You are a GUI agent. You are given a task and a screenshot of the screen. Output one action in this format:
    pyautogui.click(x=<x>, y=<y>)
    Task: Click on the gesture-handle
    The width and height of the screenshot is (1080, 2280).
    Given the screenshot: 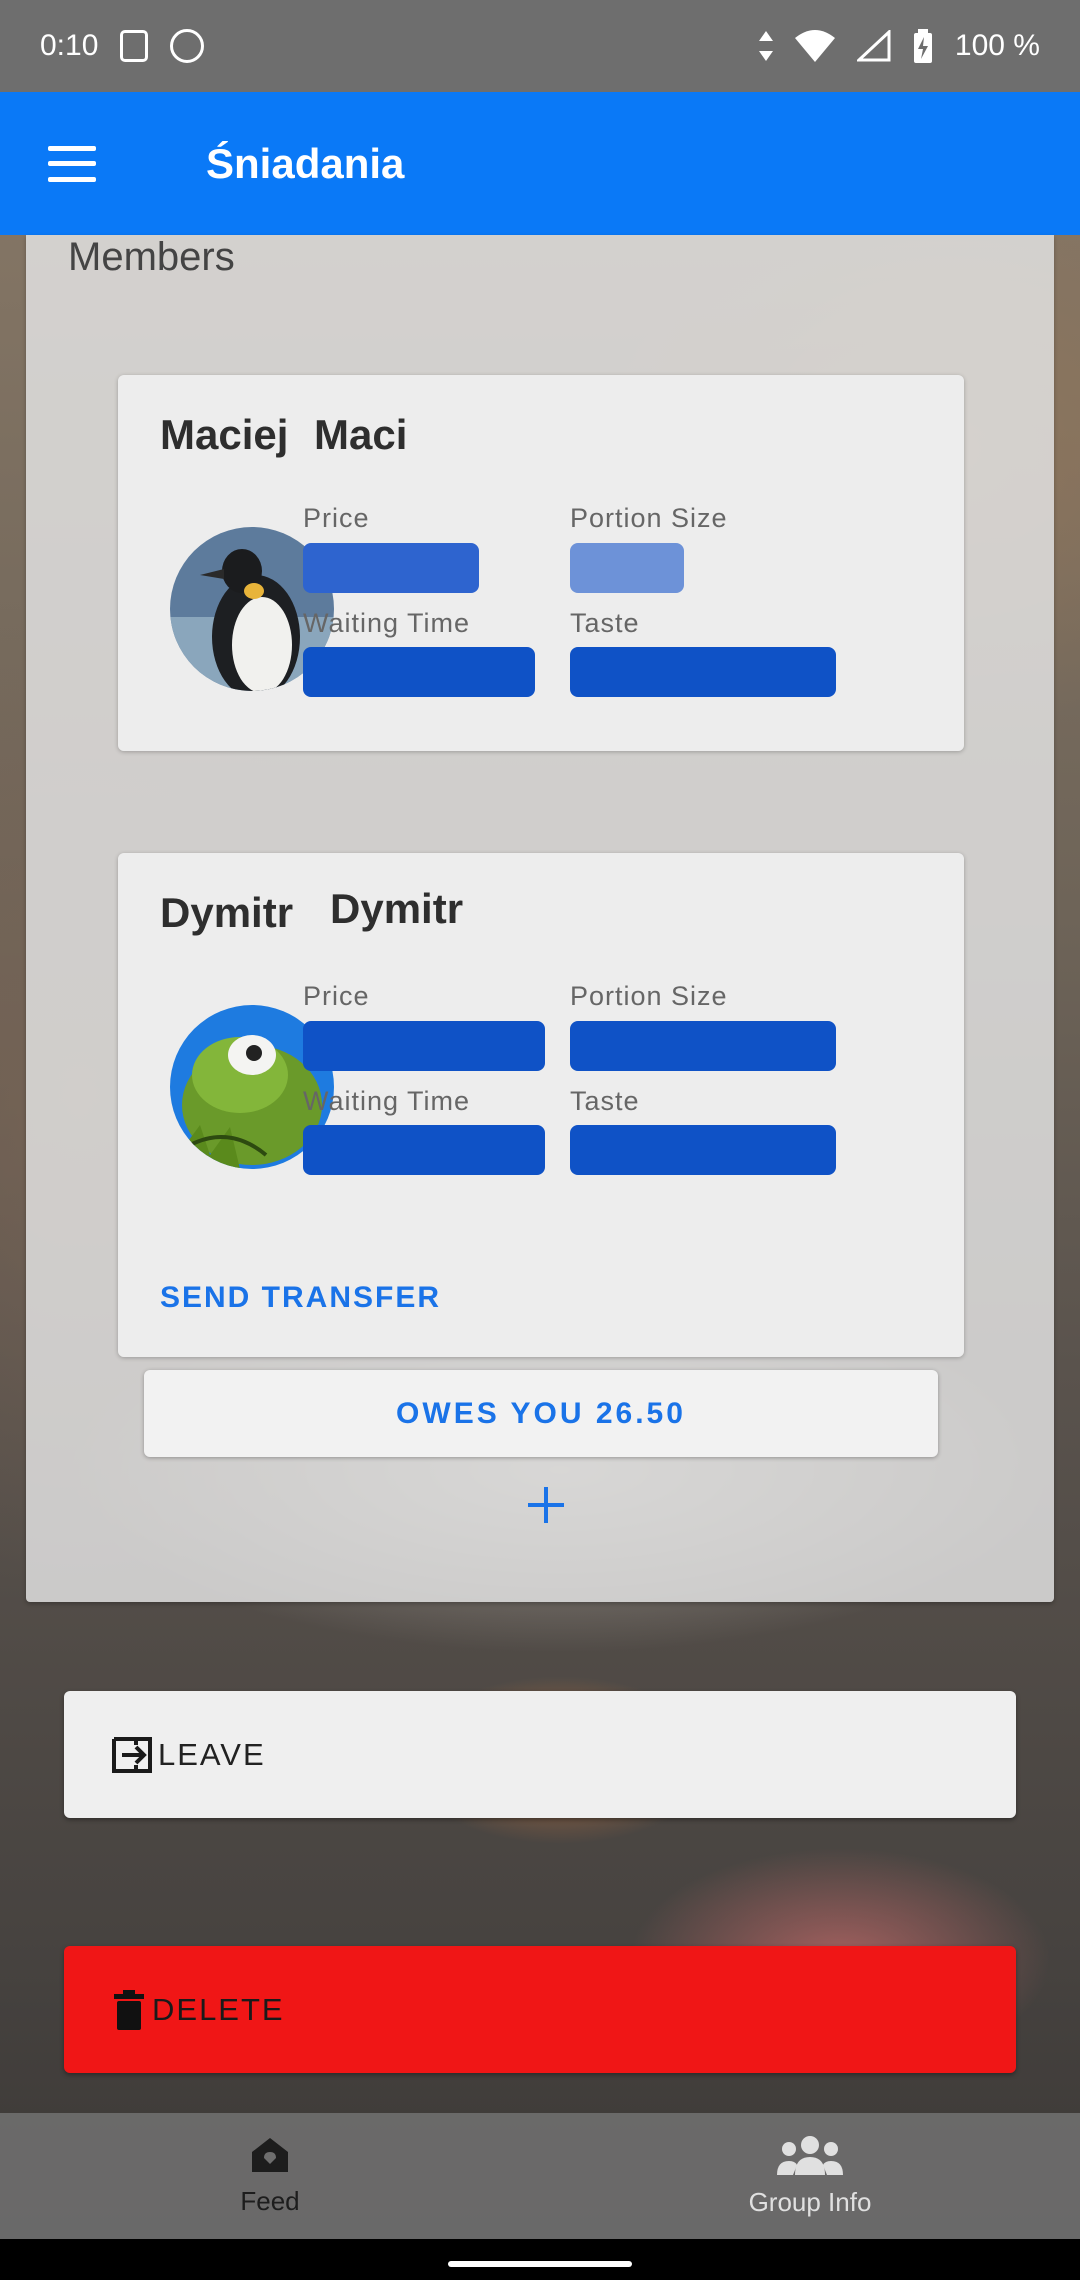 What is the action you would take?
    pyautogui.click(x=540, y=2264)
    